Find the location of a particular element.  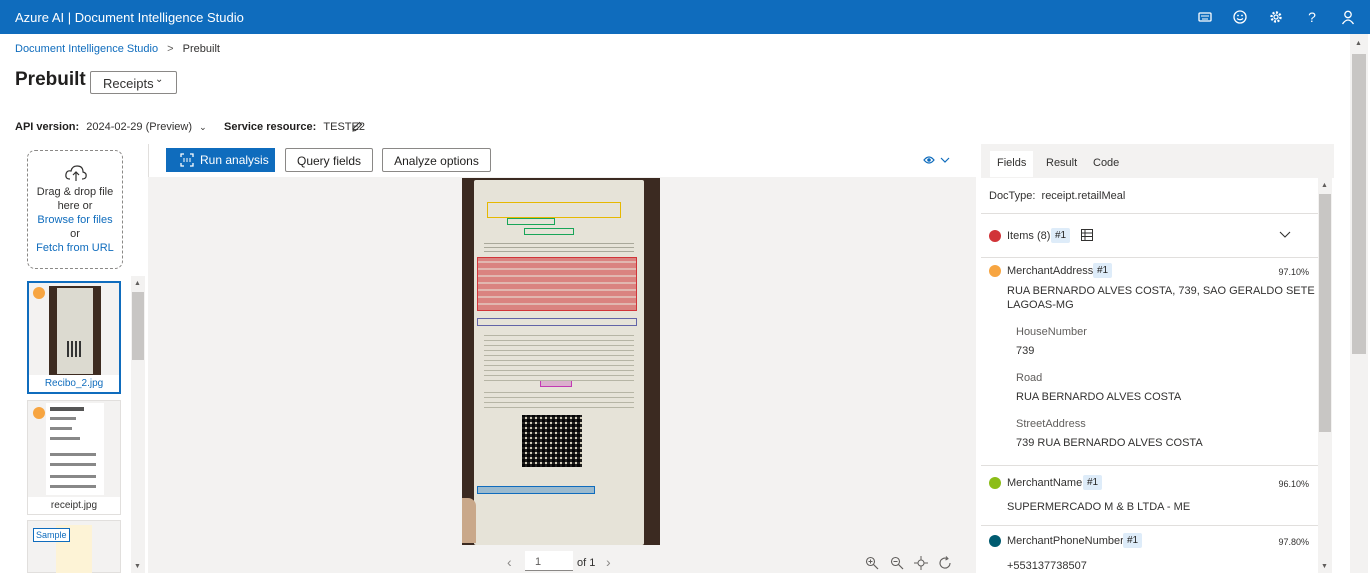

file-name: Recibo_2.jpg is located at coordinates (74, 383).